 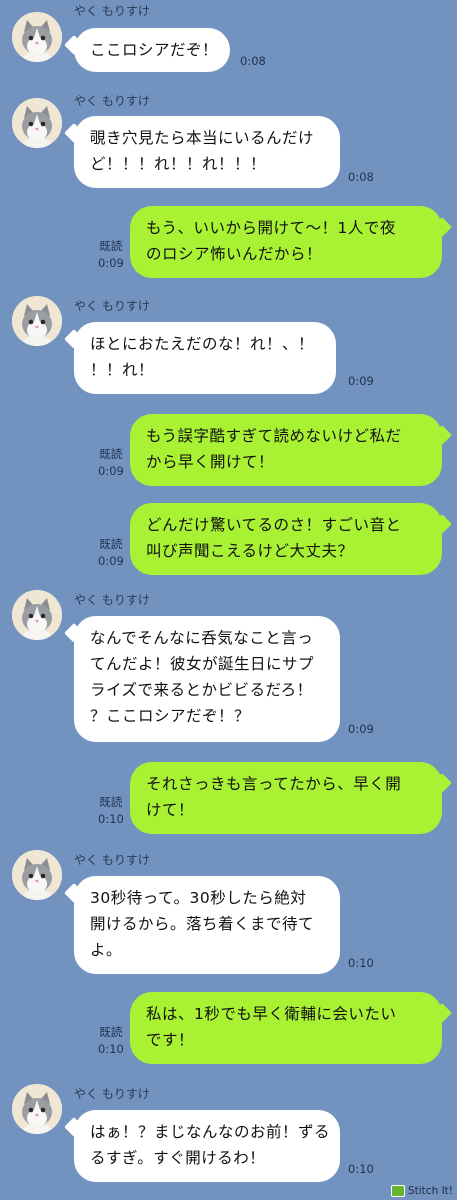 What do you see at coordinates (170, 716) in the screenshot?
I see `message-text: ？ここロシアだぞ！？` at bounding box center [170, 716].